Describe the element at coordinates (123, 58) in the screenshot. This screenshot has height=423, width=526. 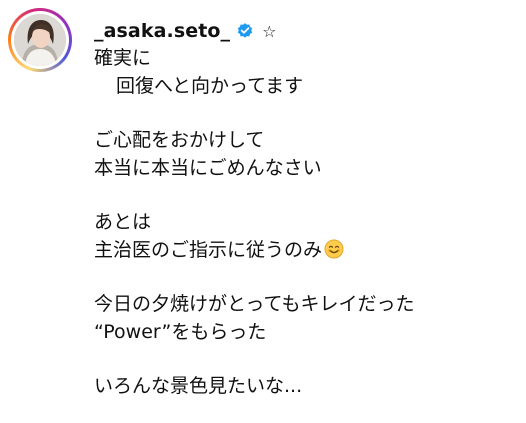
I see `caption-line: 確実に` at that location.